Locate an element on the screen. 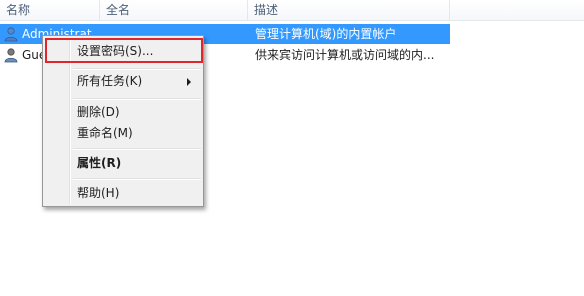 The width and height of the screenshot is (584, 296). column-header-fullname: 全名 is located at coordinates (174, 10).